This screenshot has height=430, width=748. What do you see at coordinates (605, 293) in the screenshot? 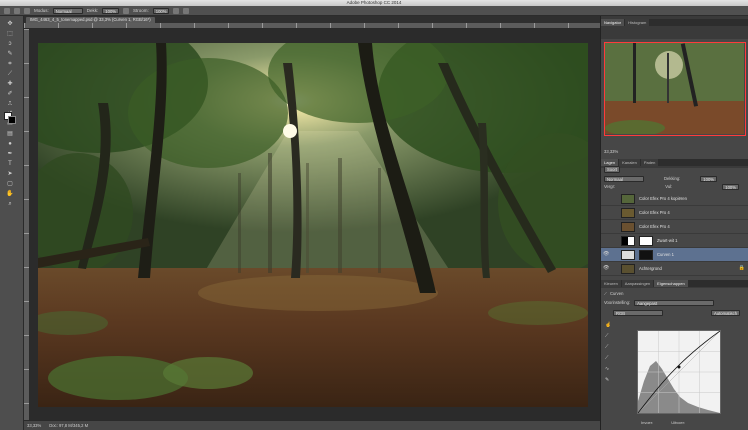
I see `curves-icon: ⟋` at bounding box center [605, 293].